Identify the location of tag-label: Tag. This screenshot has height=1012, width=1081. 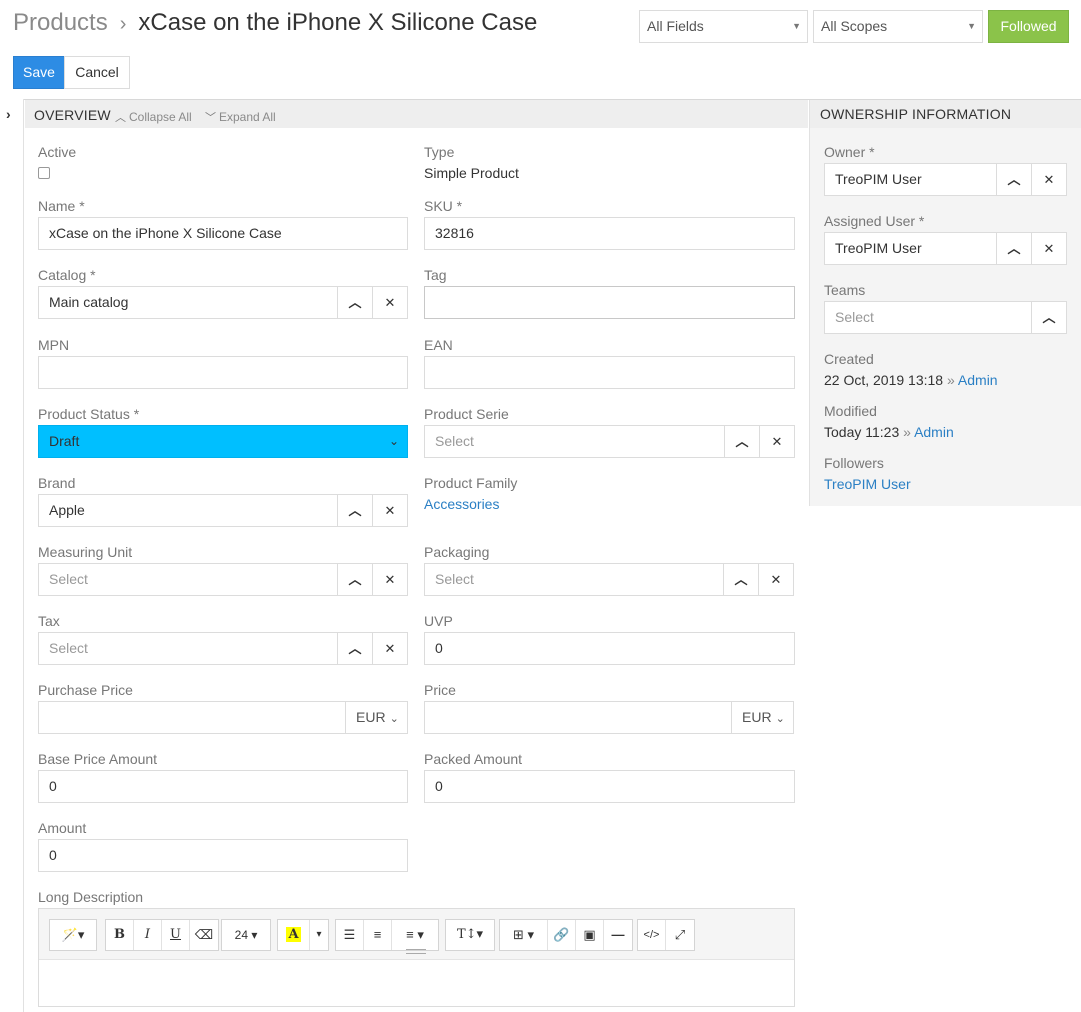
(435, 275).